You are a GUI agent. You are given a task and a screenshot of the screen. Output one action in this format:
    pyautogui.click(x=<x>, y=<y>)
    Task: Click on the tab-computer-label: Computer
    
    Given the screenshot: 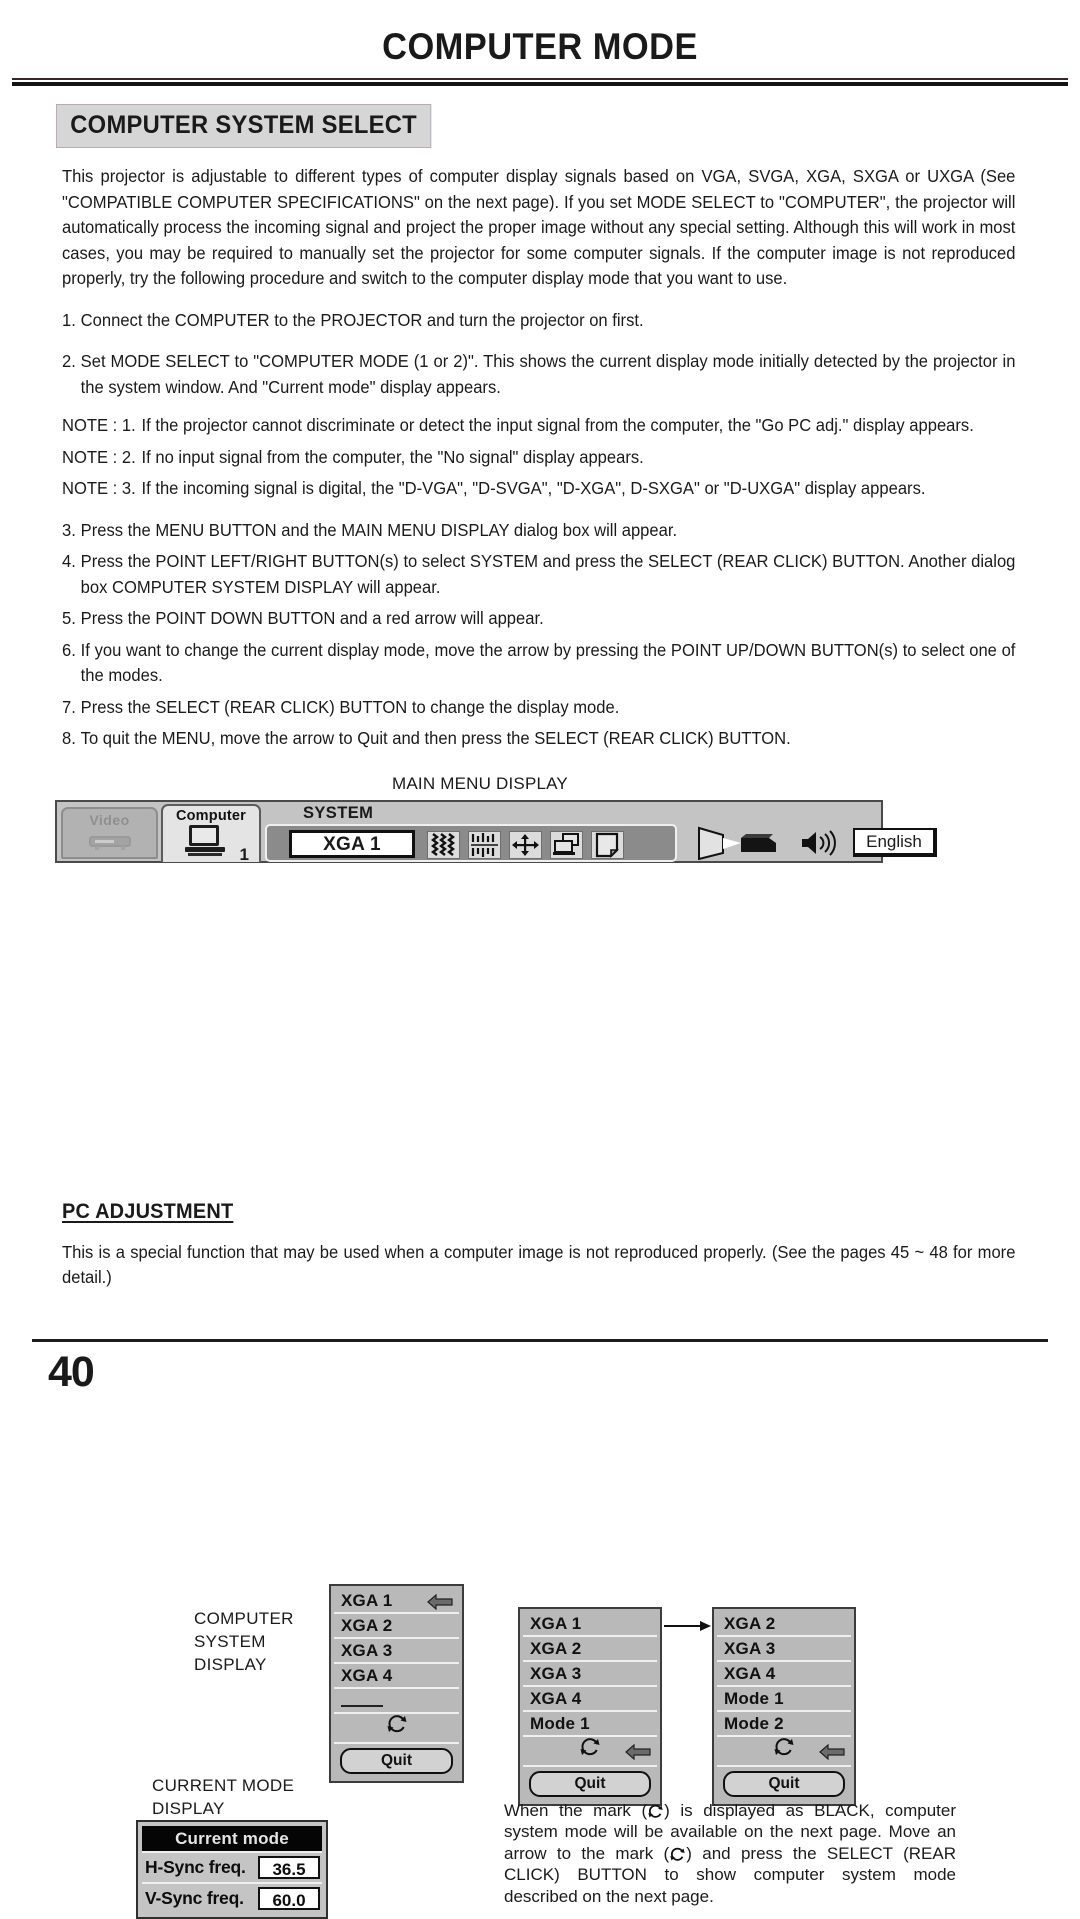 What is the action you would take?
    pyautogui.click(x=211, y=815)
    